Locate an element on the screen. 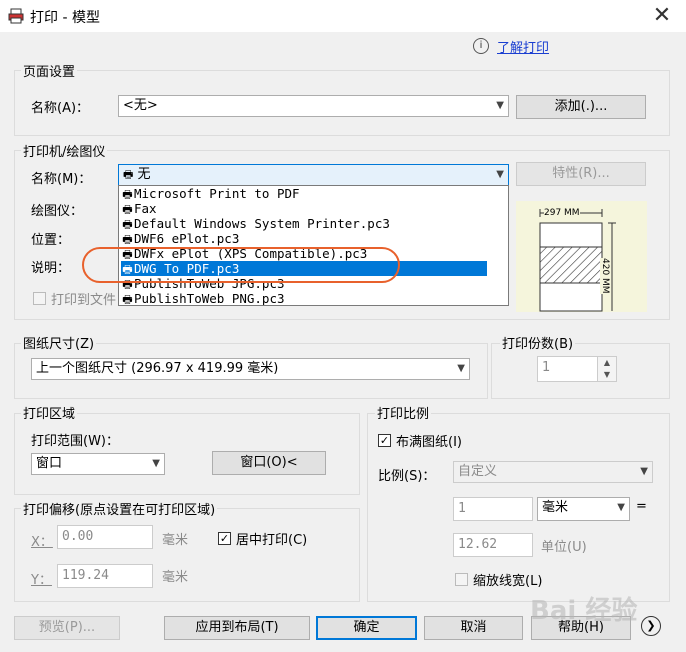 The height and width of the screenshot is (652, 686). close-icon: ✕ is located at coordinates (662, 16).